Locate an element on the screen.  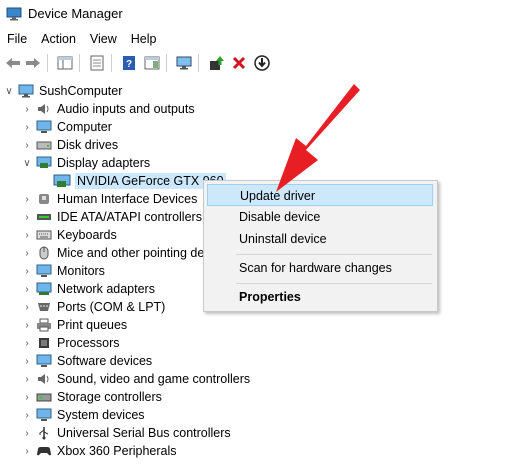
tree-item-nvidia-geforce: NVIDIA GeForce GTX 960 is located at coordinates (138, 181).